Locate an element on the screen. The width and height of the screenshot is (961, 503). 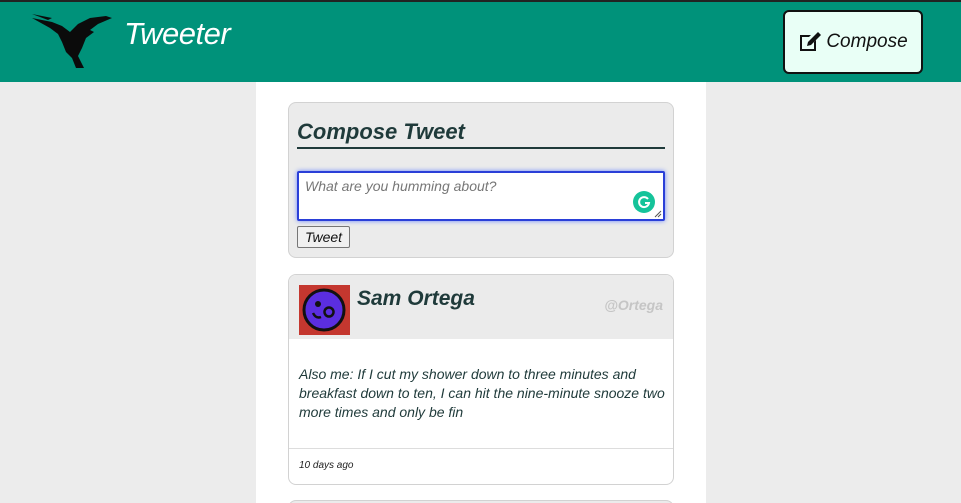
tweet-input is located at coordinates (481, 196).